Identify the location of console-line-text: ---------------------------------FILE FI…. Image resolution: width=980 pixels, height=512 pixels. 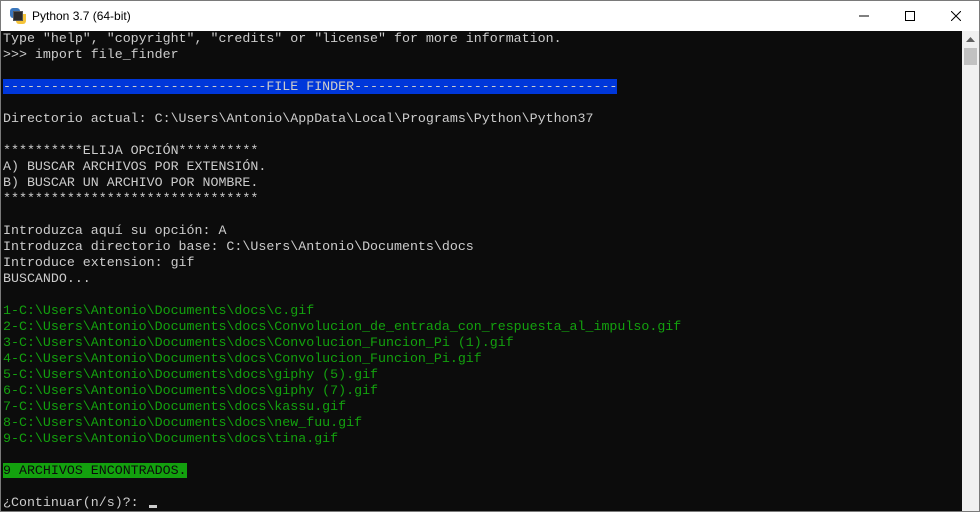
(310, 86).